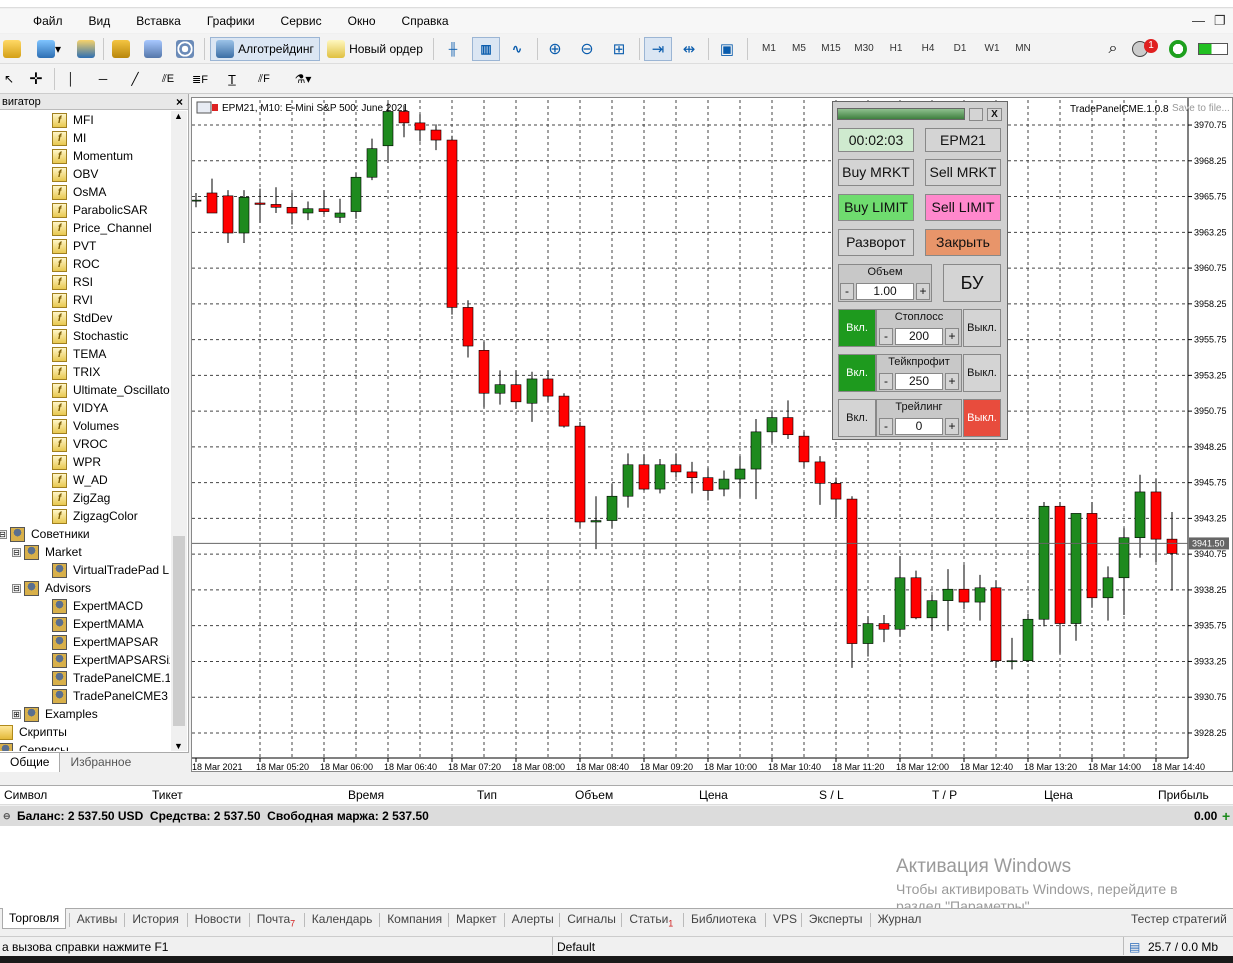 This screenshot has height=963, width=1233. I want to click on close-position-button: Закрыть, so click(963, 242).